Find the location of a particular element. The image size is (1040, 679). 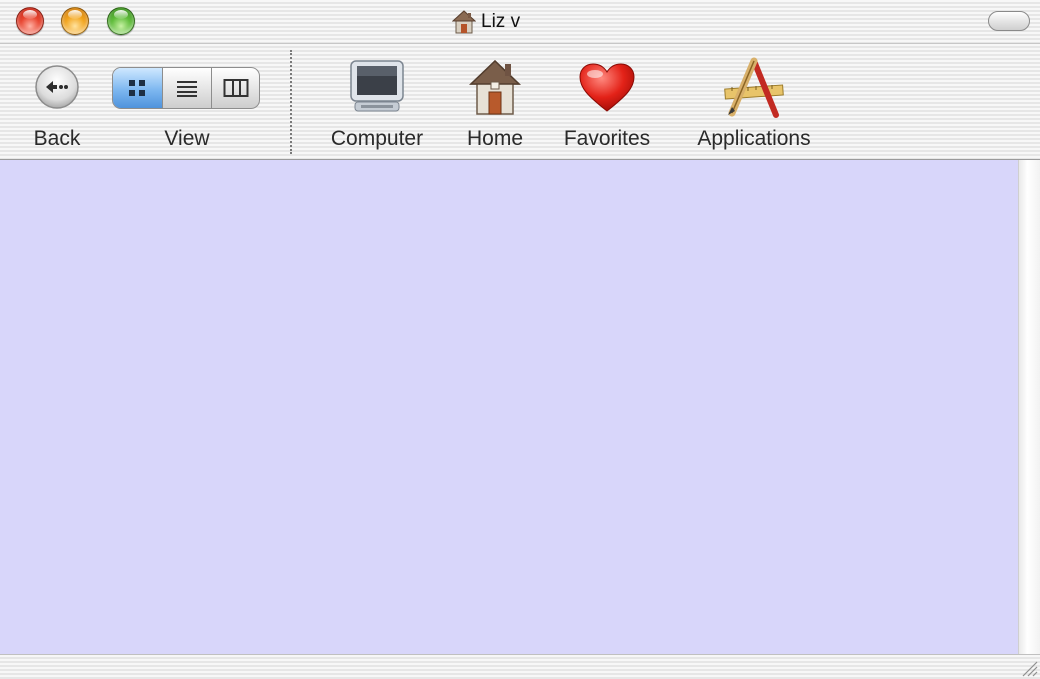

heart-icon is located at coordinates (607, 87).